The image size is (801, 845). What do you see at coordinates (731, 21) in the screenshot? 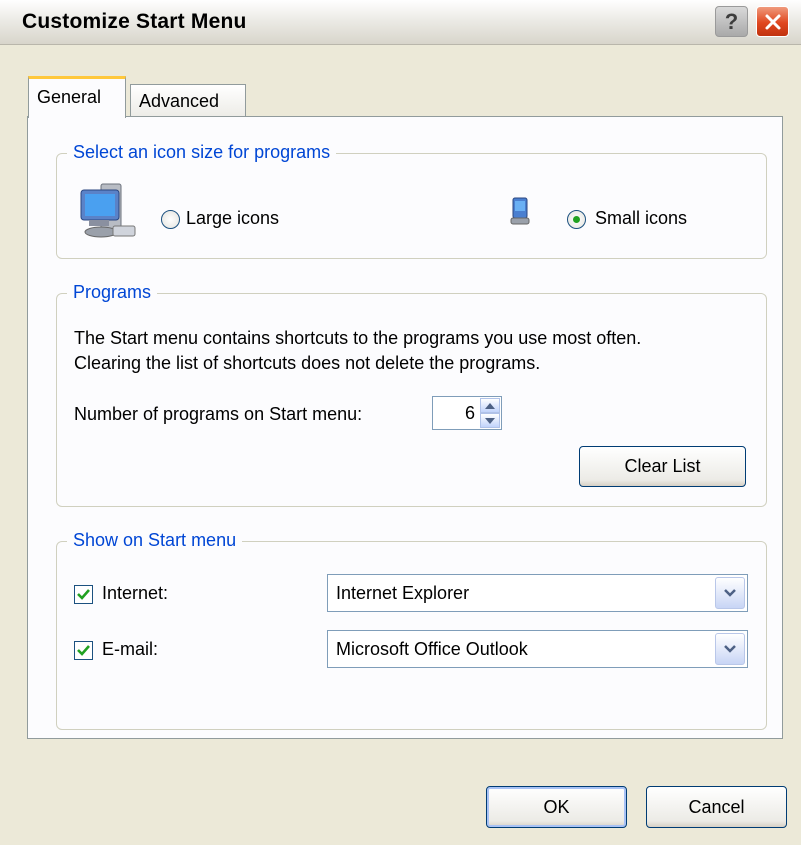
I see `help-button: ?` at bounding box center [731, 21].